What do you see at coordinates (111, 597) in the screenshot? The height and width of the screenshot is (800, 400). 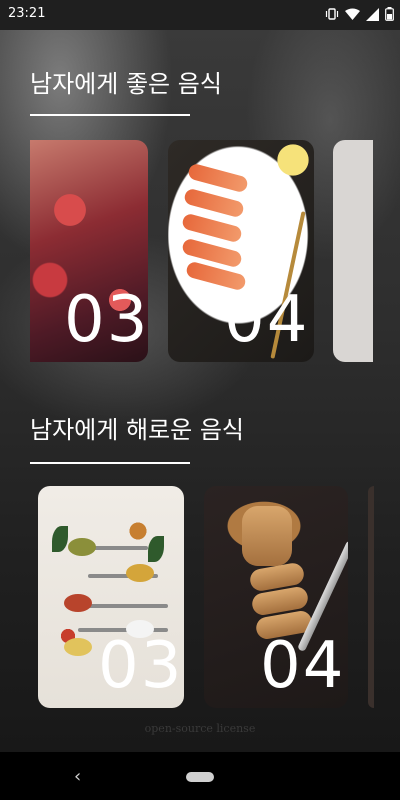 I see `food-card-spices: 03` at bounding box center [111, 597].